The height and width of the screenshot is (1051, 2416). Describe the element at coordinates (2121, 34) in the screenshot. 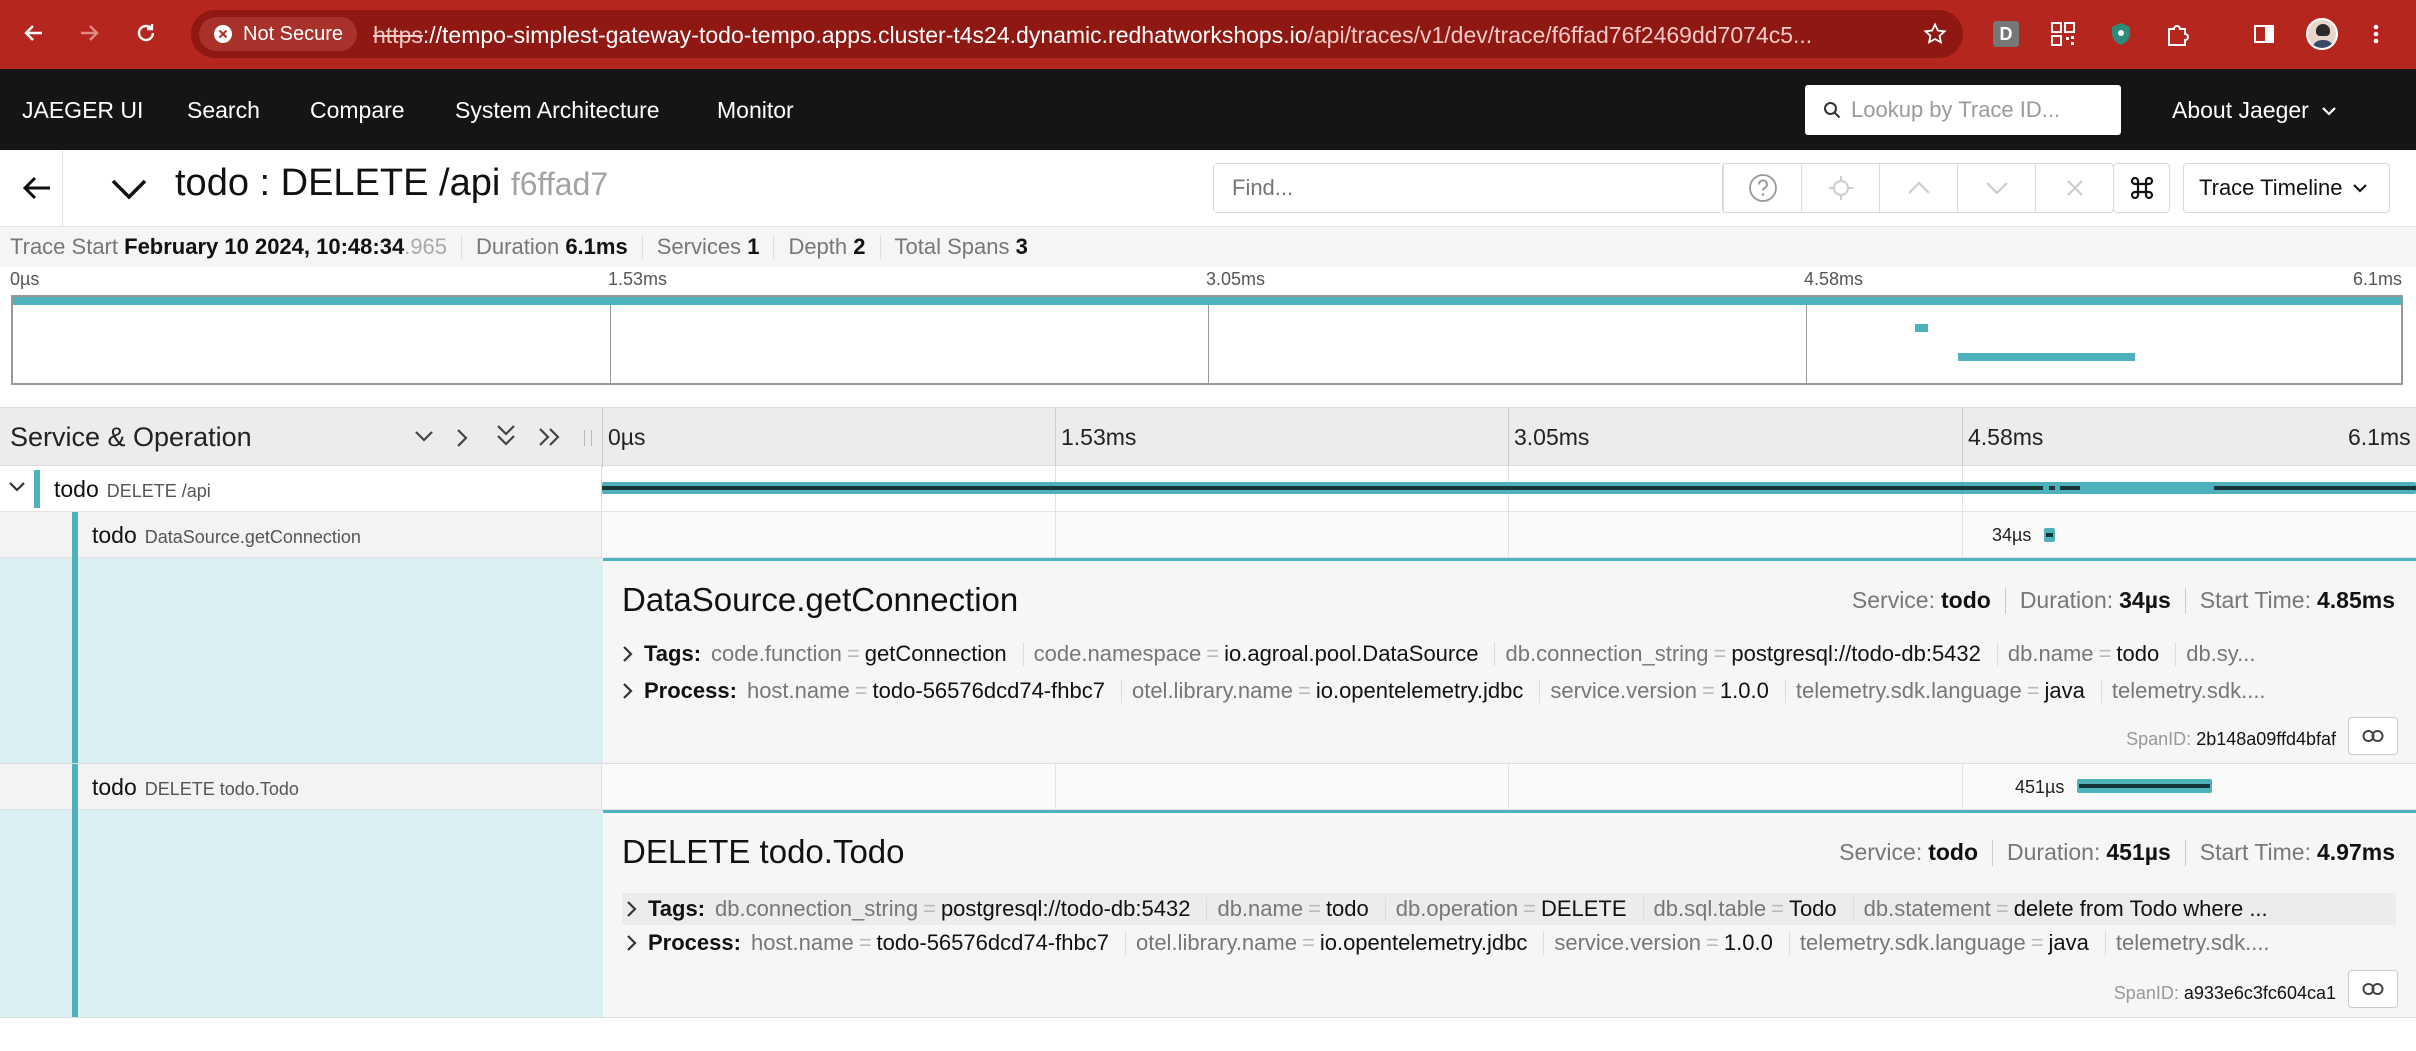

I see `shield-extension-icon` at that location.